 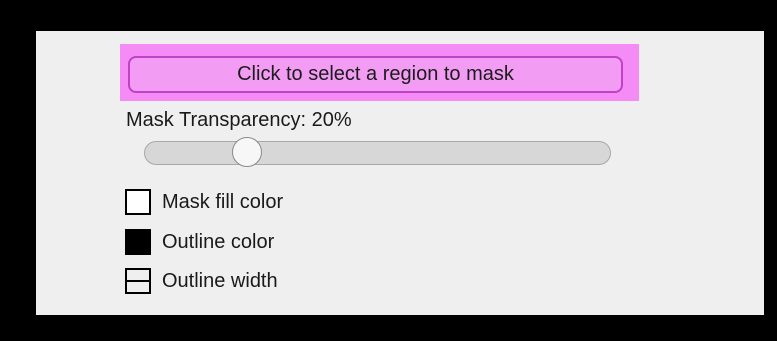 I want to click on mask-transparency-slider-thumb, so click(x=247, y=152).